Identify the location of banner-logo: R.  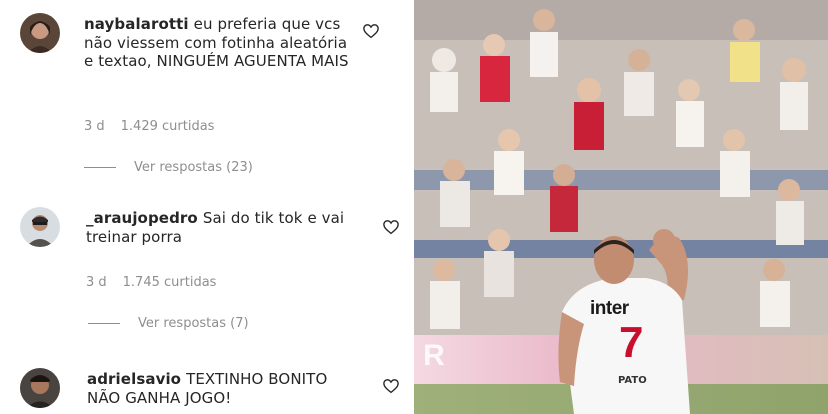
(434, 355).